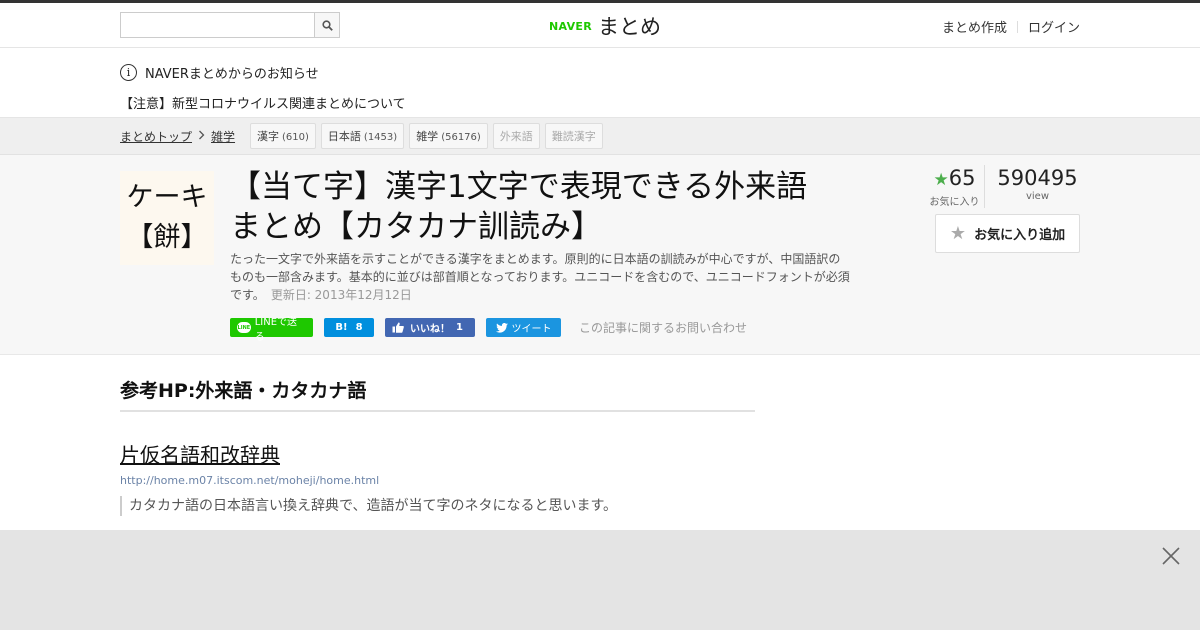 The height and width of the screenshot is (630, 1200). Describe the element at coordinates (359, 327) in the screenshot. I see `hatena-count: 8` at that location.